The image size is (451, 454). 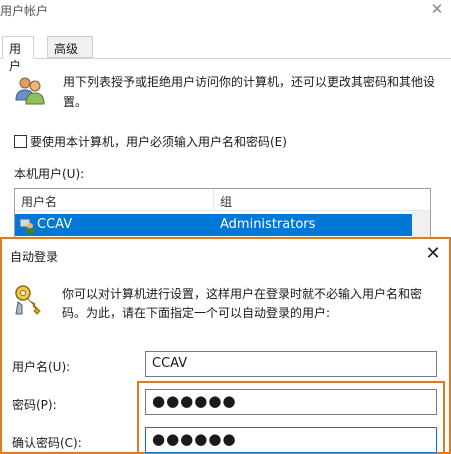 What do you see at coordinates (18, 54) in the screenshot?
I see `tab-users: 用户` at bounding box center [18, 54].